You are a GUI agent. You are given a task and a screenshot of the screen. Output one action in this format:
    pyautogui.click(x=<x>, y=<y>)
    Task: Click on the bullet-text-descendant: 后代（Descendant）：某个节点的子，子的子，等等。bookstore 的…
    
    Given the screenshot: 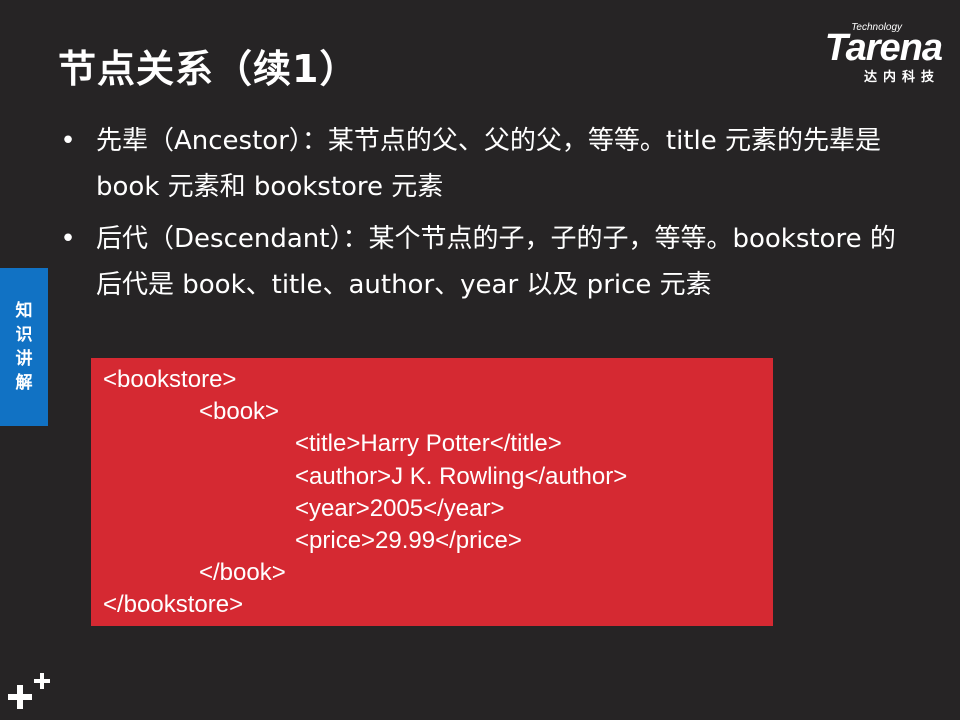 What is the action you would take?
    pyautogui.click(x=496, y=262)
    